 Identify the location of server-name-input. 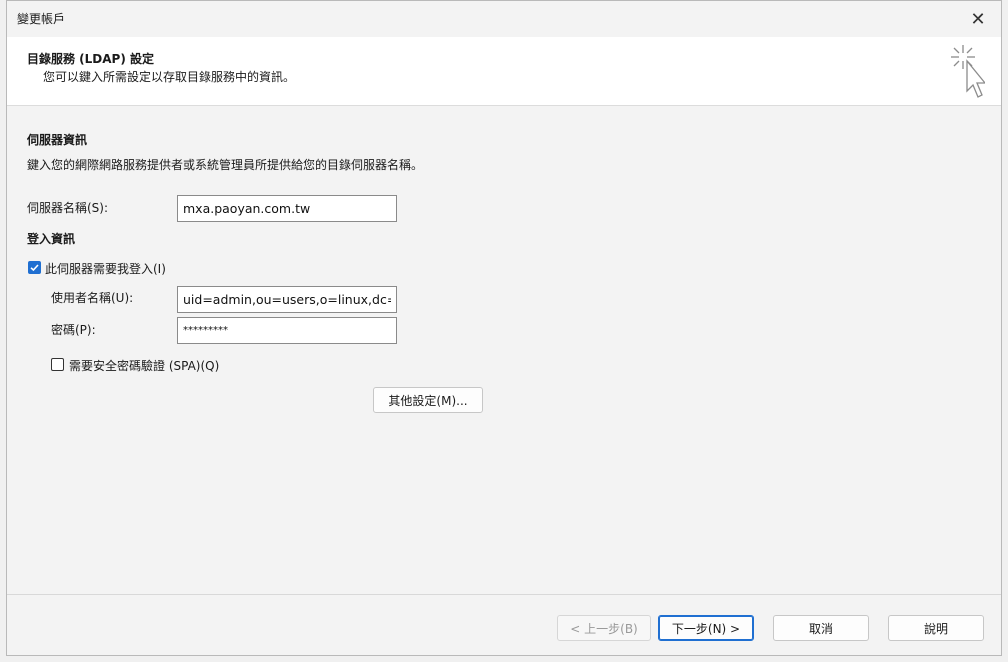
(287, 208).